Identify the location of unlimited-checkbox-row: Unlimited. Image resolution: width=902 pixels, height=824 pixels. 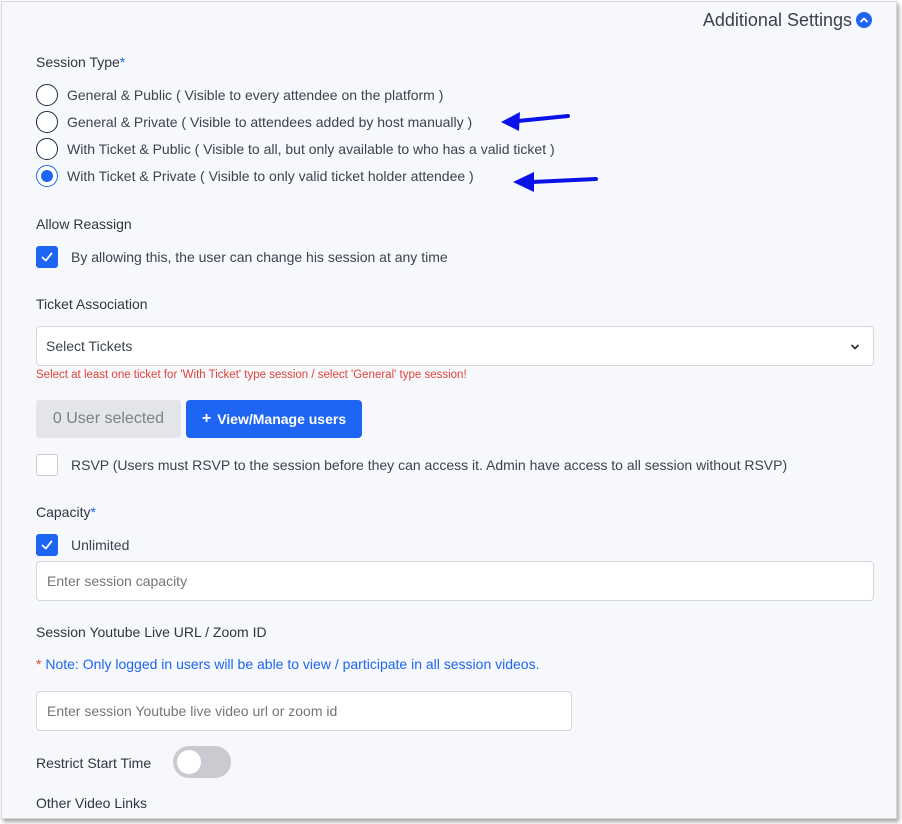
(82, 545).